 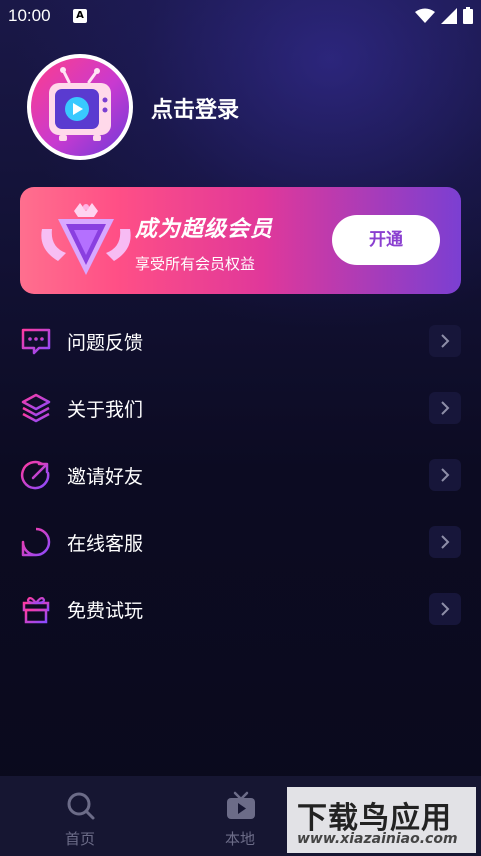 What do you see at coordinates (195, 264) in the screenshot?
I see `vip-subtitle: 享受所有会员权益` at bounding box center [195, 264].